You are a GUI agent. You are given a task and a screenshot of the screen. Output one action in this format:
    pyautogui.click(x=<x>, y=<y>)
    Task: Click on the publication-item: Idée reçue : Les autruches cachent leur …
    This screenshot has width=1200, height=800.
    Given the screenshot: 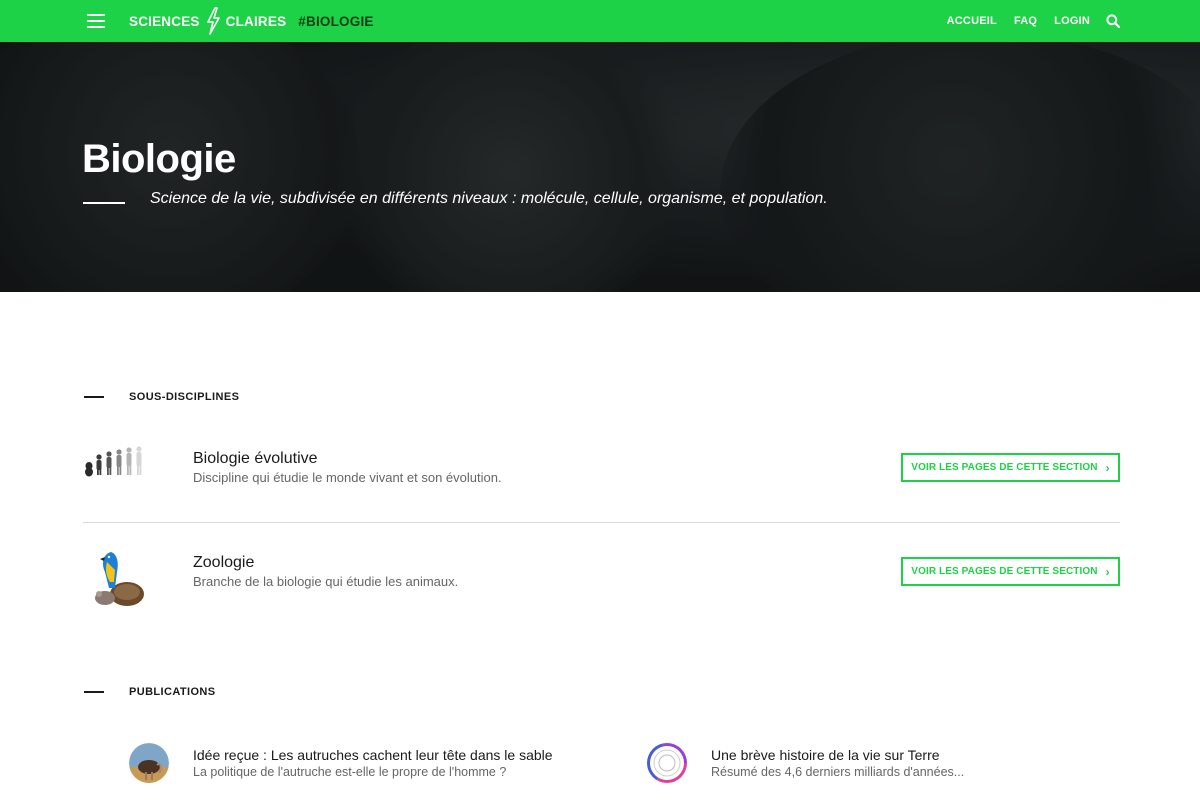 What is the action you would take?
    pyautogui.click(x=379, y=764)
    